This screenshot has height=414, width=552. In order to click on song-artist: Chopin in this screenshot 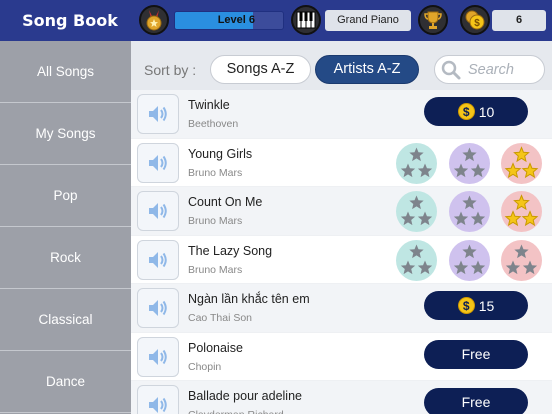, I will do `click(205, 366)`.